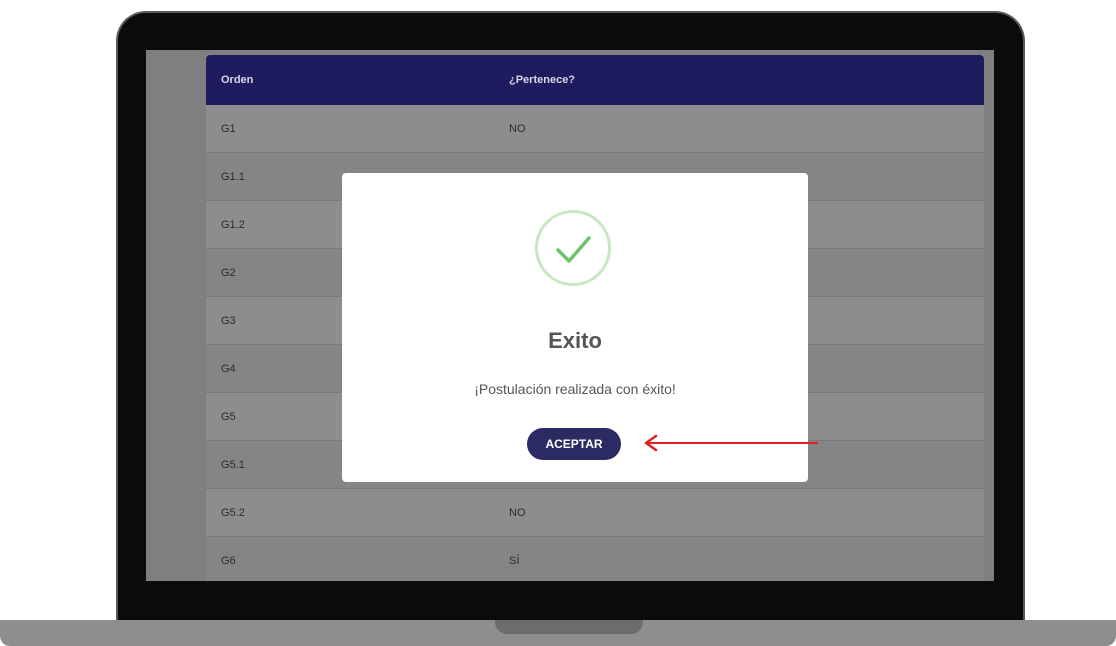  What do you see at coordinates (569, 627) in the screenshot?
I see `laptop-notch` at bounding box center [569, 627].